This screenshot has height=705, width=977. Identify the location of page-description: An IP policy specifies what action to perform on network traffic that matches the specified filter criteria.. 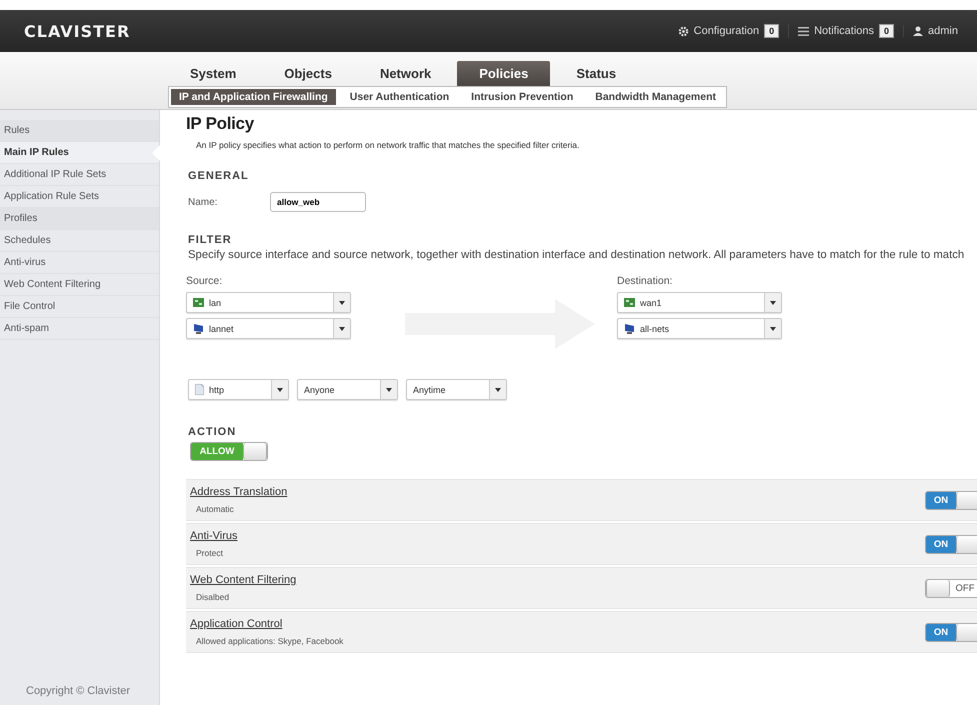
(388, 145).